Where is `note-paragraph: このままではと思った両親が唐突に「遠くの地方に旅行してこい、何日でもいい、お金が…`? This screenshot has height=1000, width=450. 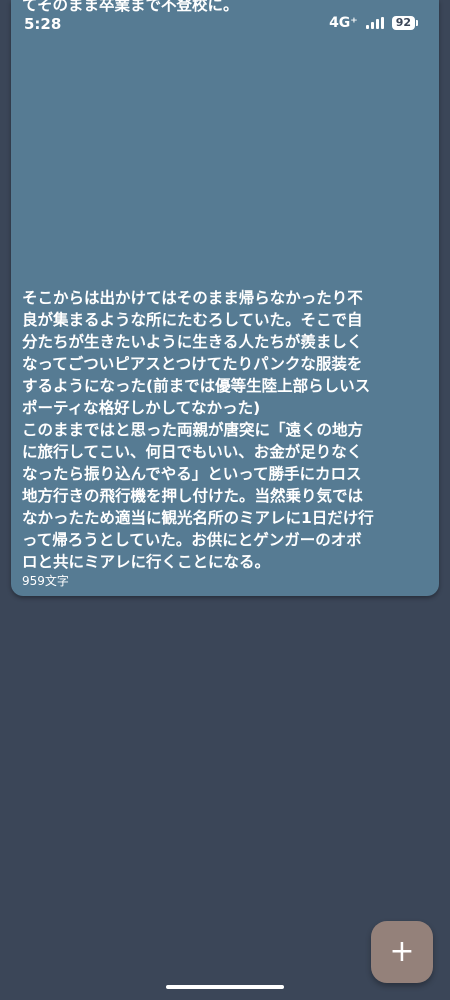 note-paragraph: このままではと思った両親が唐突に「遠くの地方に旅行してこい、何日でもいい、お金が… is located at coordinates (198, 496).